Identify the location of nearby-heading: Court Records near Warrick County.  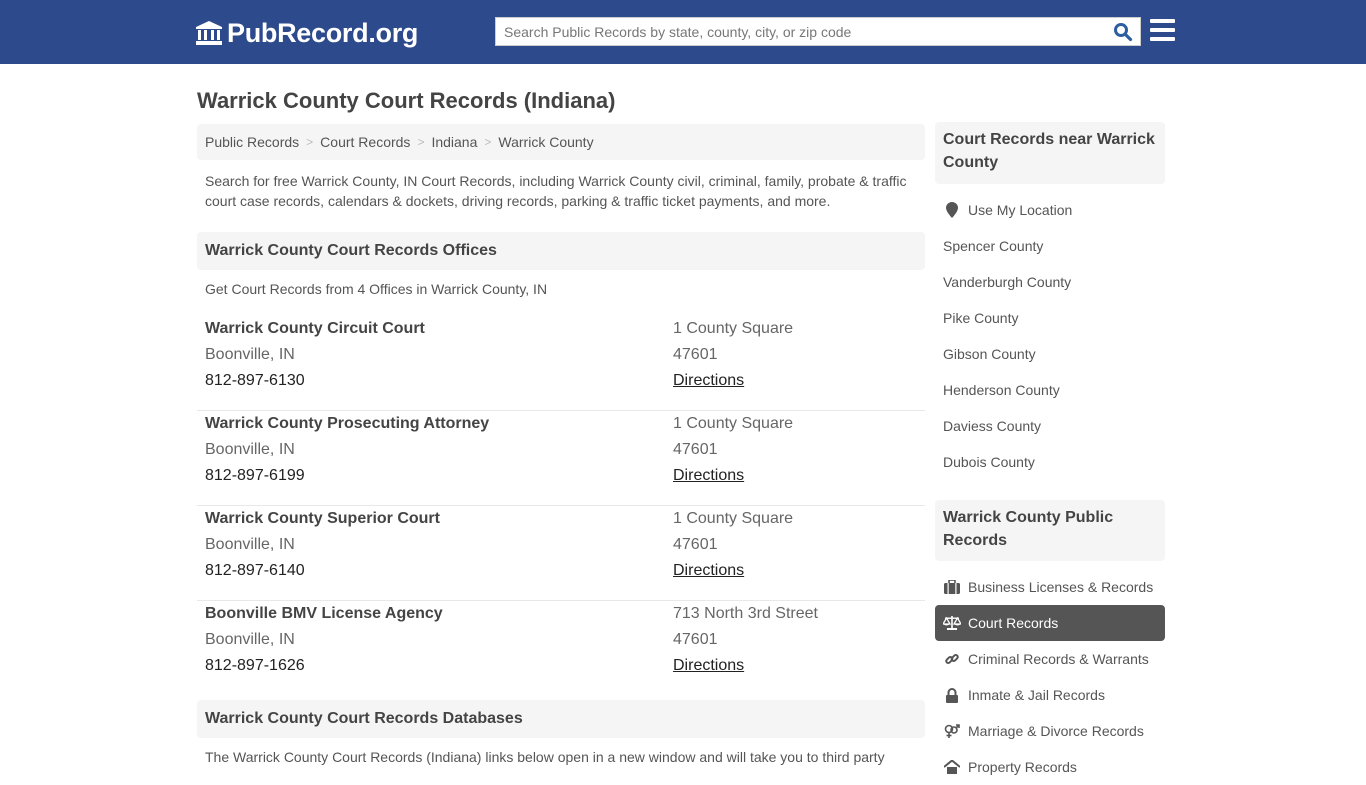
(1050, 153).